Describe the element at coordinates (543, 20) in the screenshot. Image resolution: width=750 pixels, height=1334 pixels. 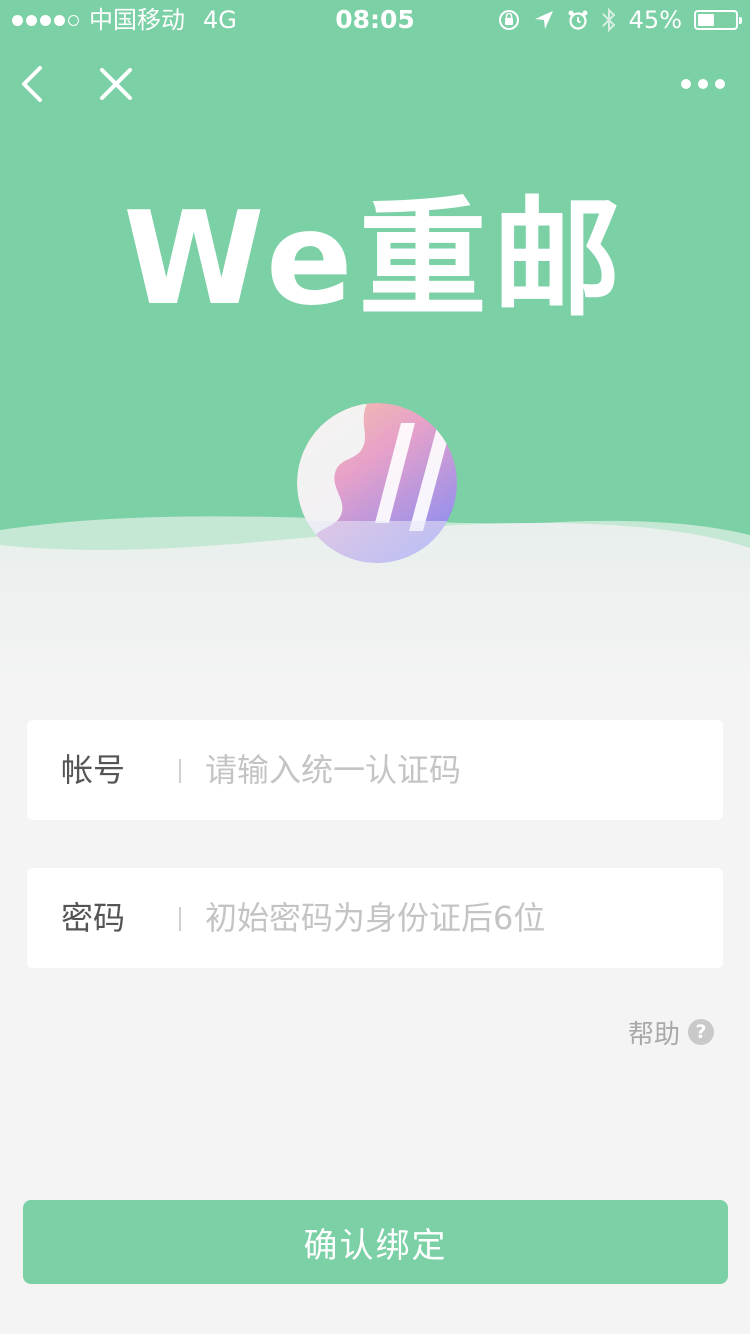
I see `location-arrow-icon` at that location.